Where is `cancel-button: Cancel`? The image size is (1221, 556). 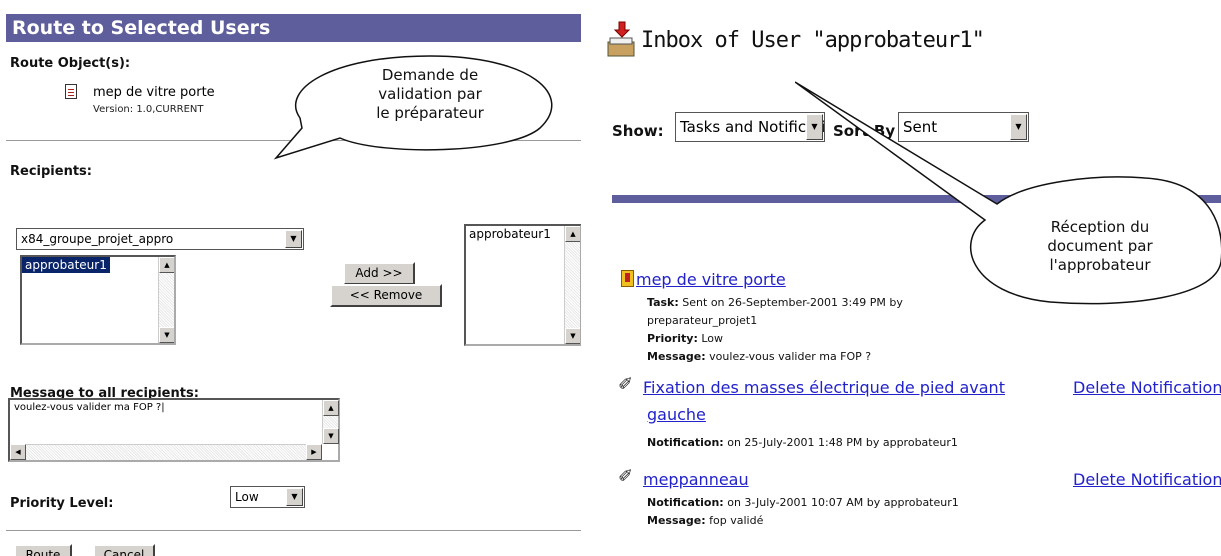 cancel-button: Cancel is located at coordinates (124, 550).